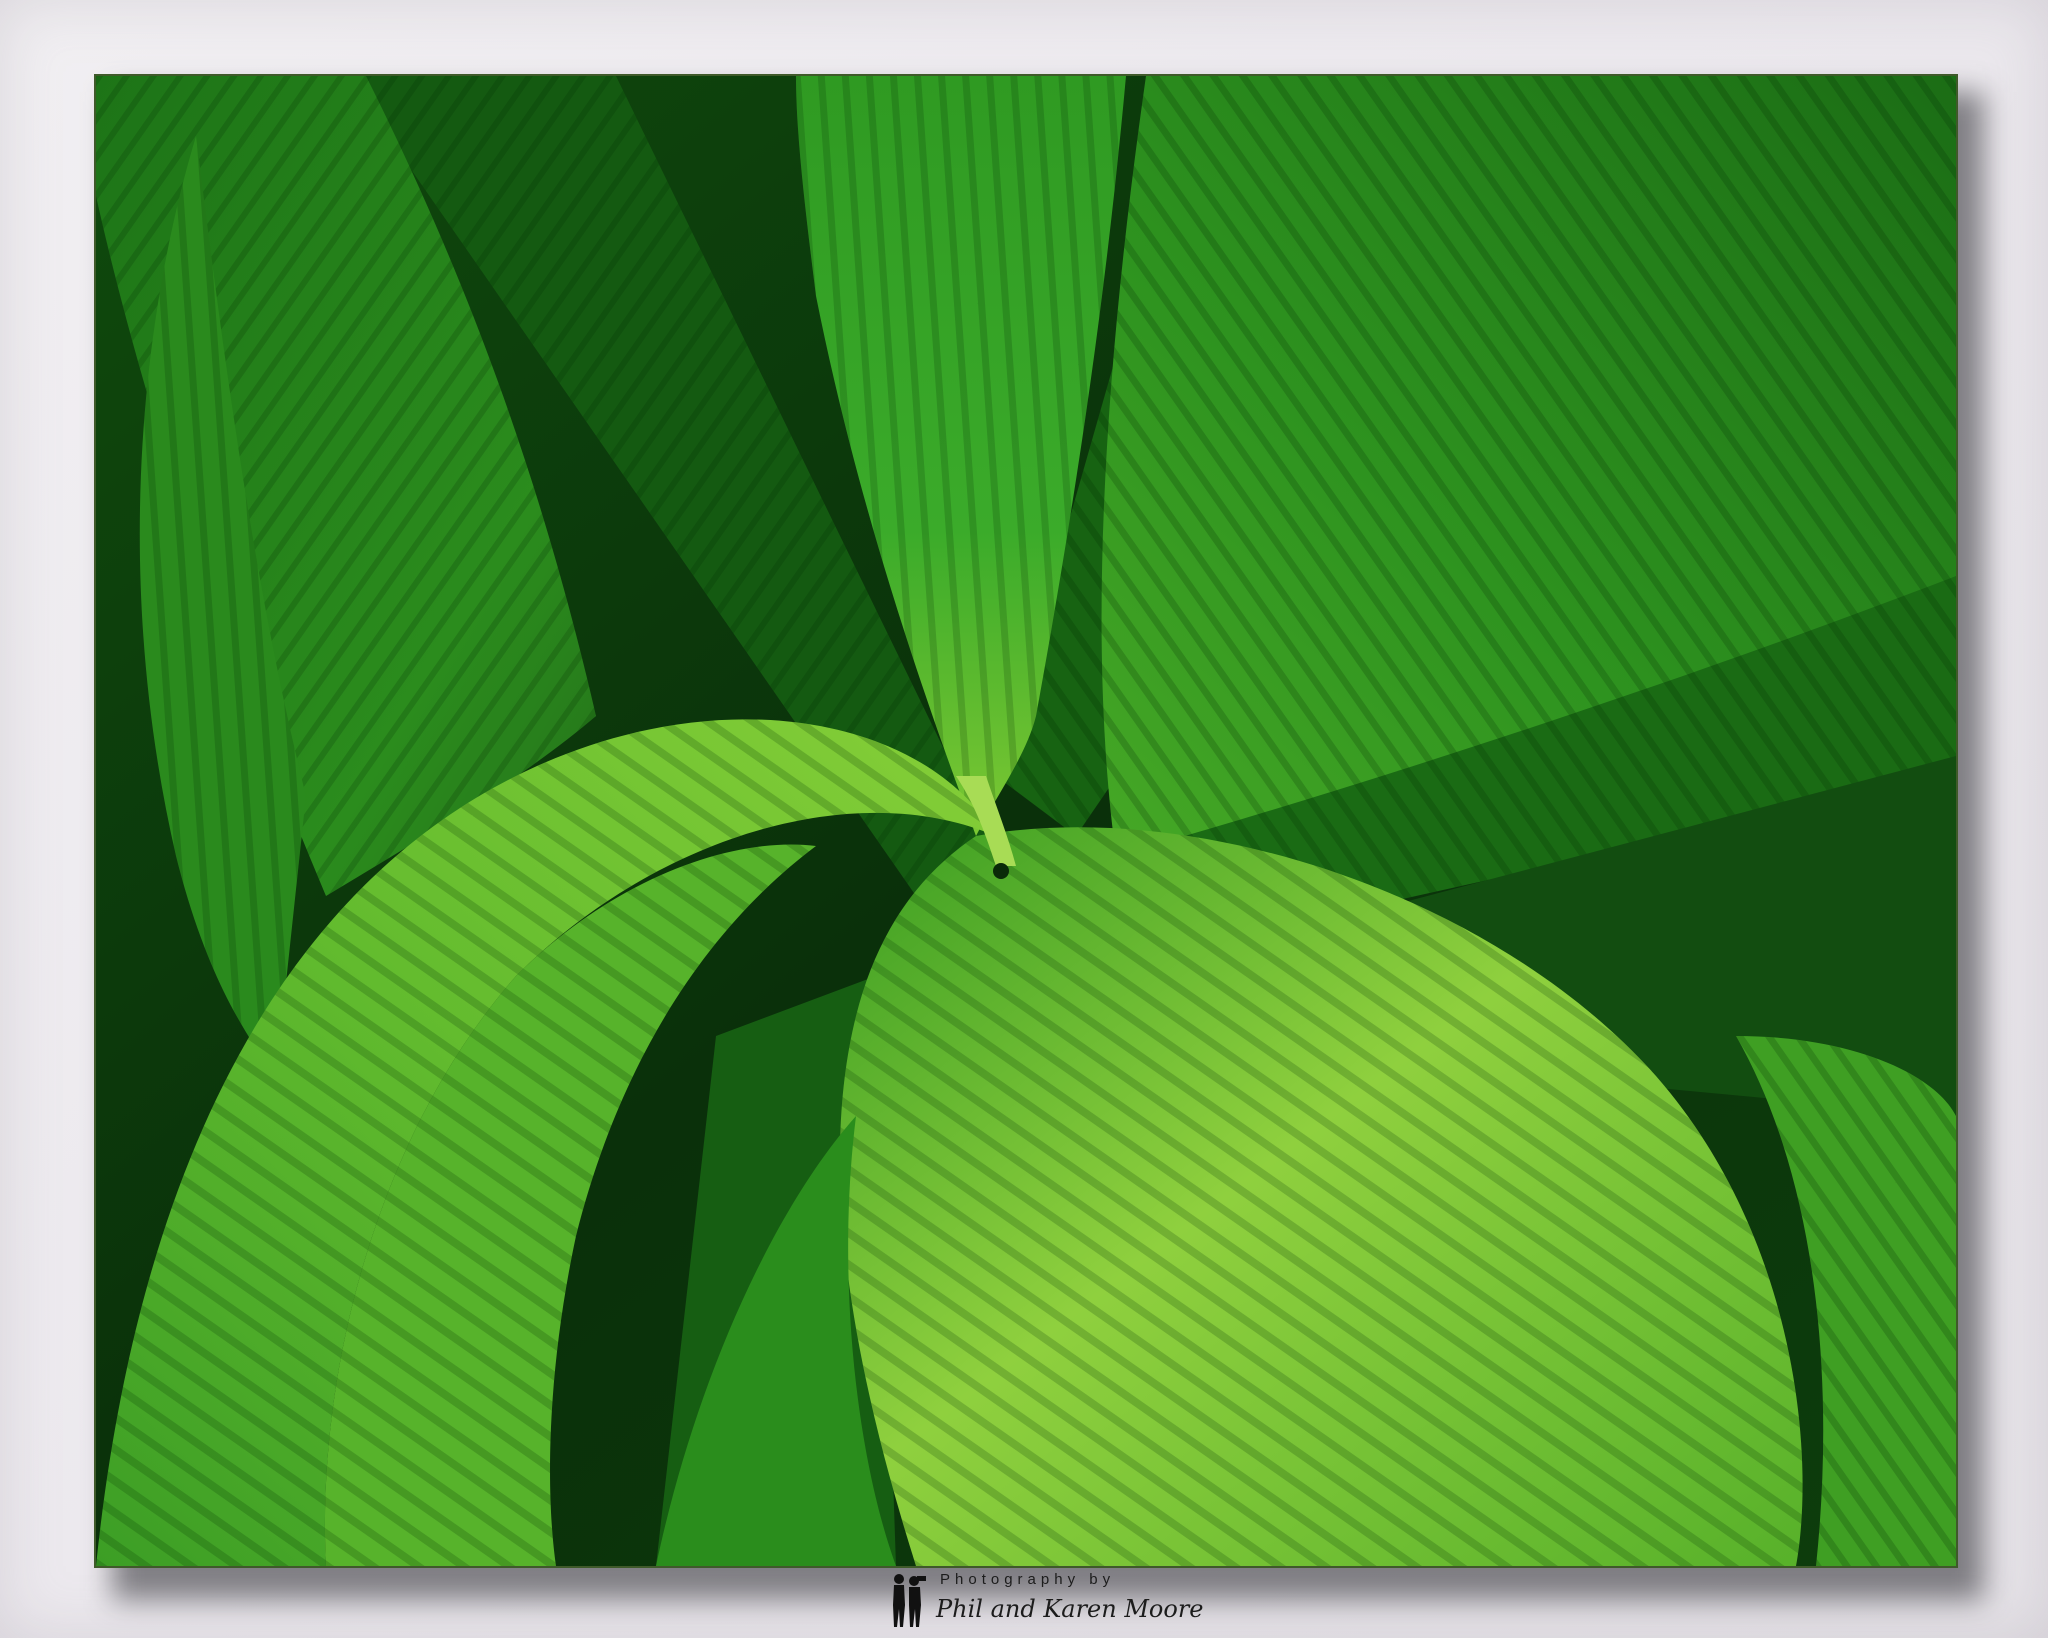  What do you see at coordinates (909, 1600) in the screenshot?
I see `photographers-silhouette-icon` at bounding box center [909, 1600].